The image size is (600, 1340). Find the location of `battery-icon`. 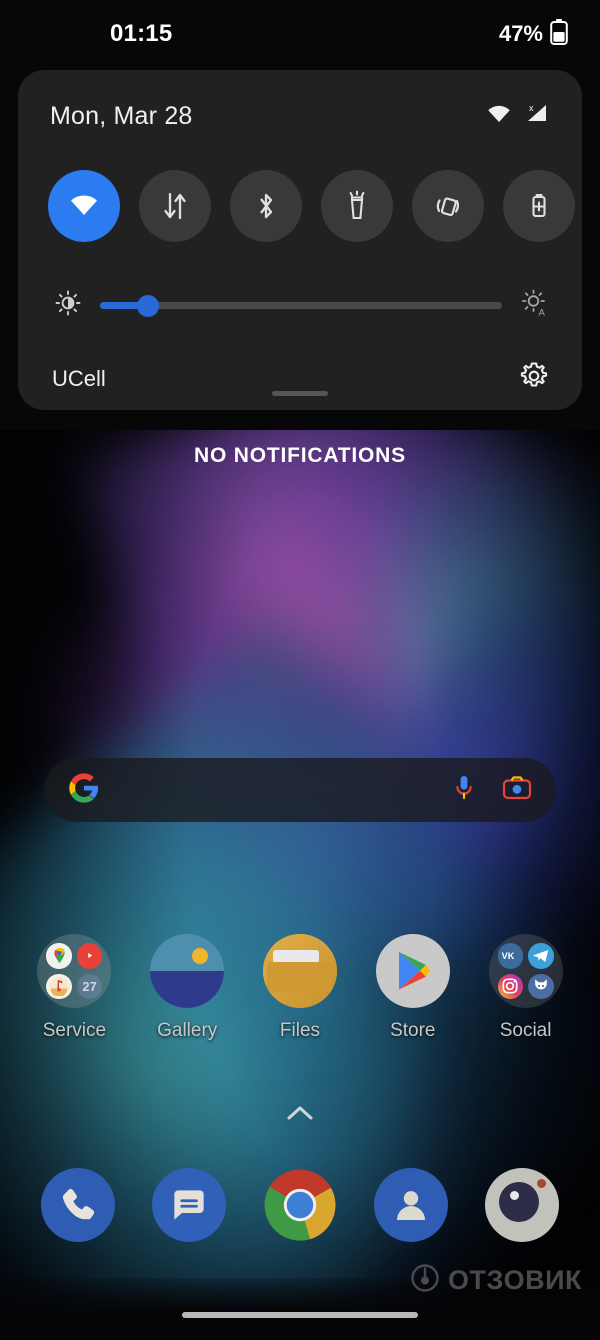

battery-icon is located at coordinates (559, 34).